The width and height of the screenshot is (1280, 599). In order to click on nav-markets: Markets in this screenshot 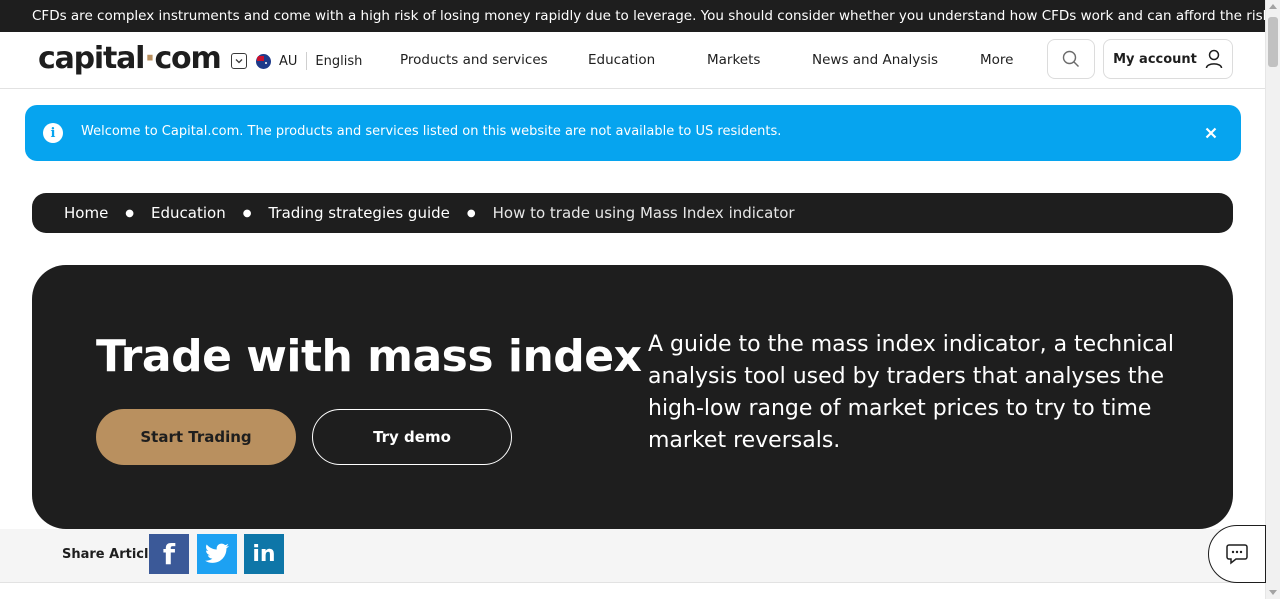, I will do `click(733, 60)`.